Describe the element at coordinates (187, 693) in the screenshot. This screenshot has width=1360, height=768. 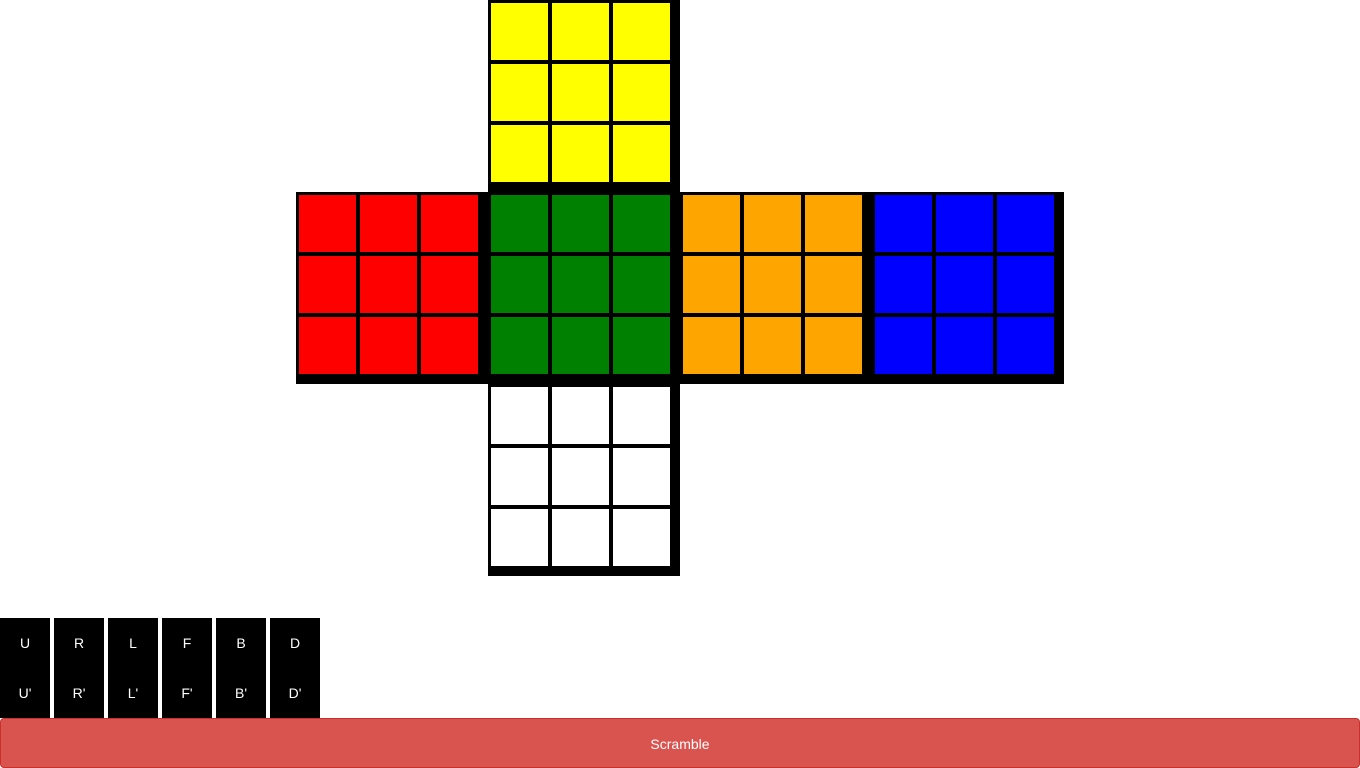
I see `move-f-prime-button: F'` at that location.